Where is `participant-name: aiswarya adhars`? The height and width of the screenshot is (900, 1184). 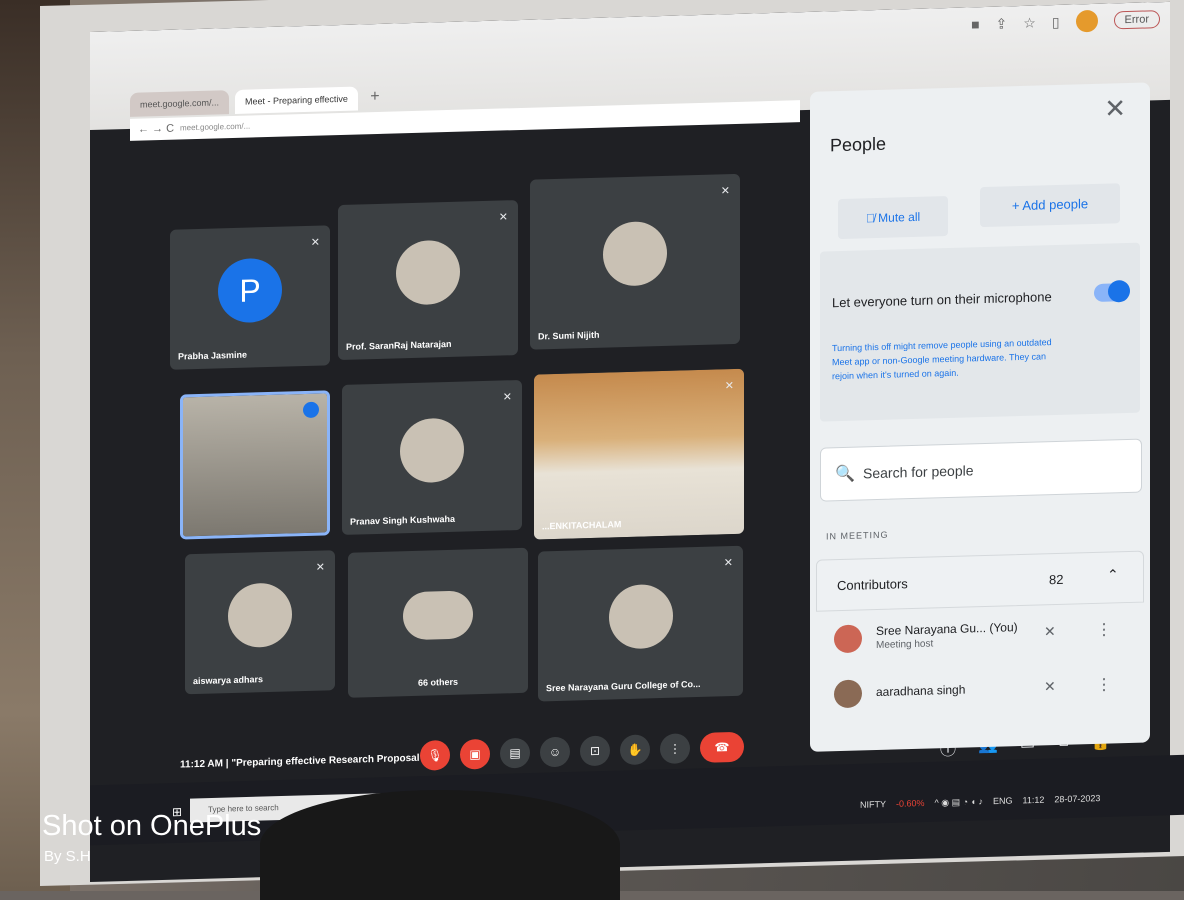 participant-name: aiswarya adhars is located at coordinates (228, 680).